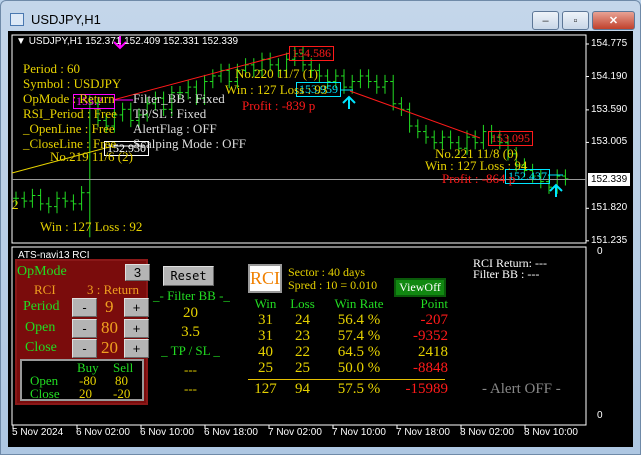  I want to click on price-label-153095: 153.095, so click(510, 138).